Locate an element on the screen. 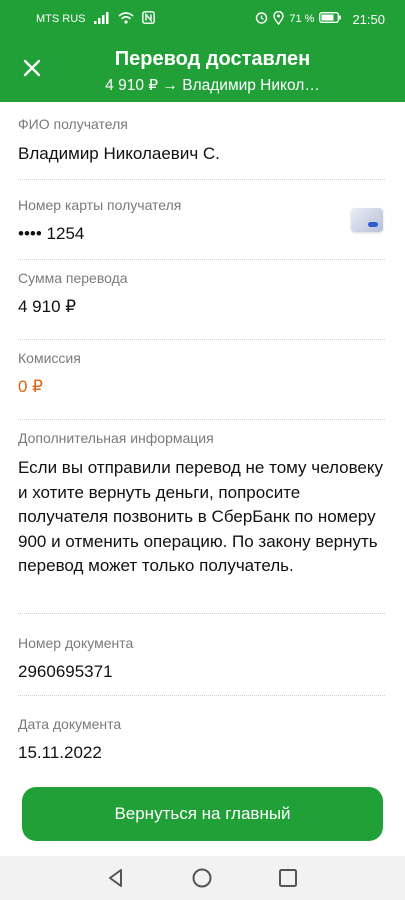 This screenshot has width=405, height=900. clock: 21:50 is located at coordinates (368, 19).